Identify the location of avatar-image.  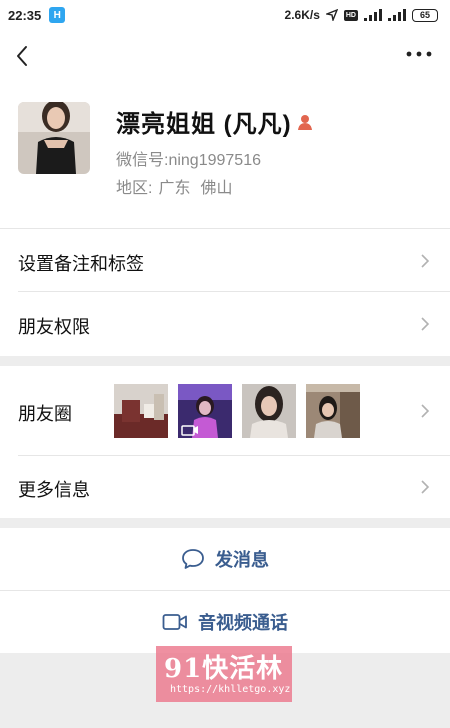
(54, 138).